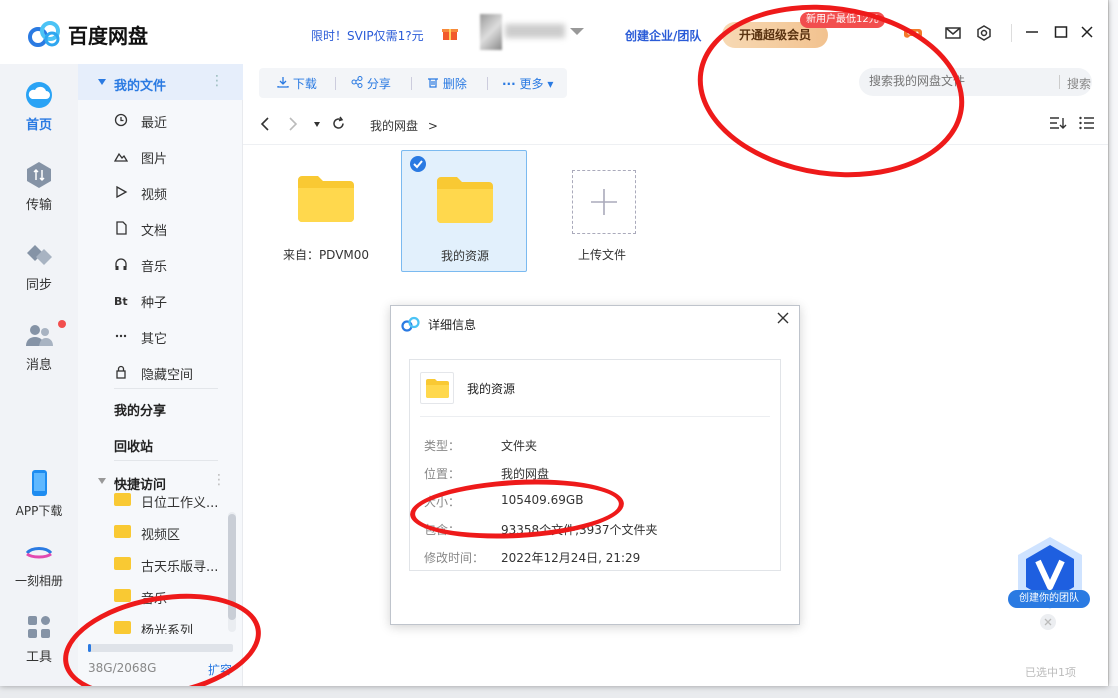 The height and width of the screenshot is (698, 1118). I want to click on back-arrow-icon, so click(265, 124).